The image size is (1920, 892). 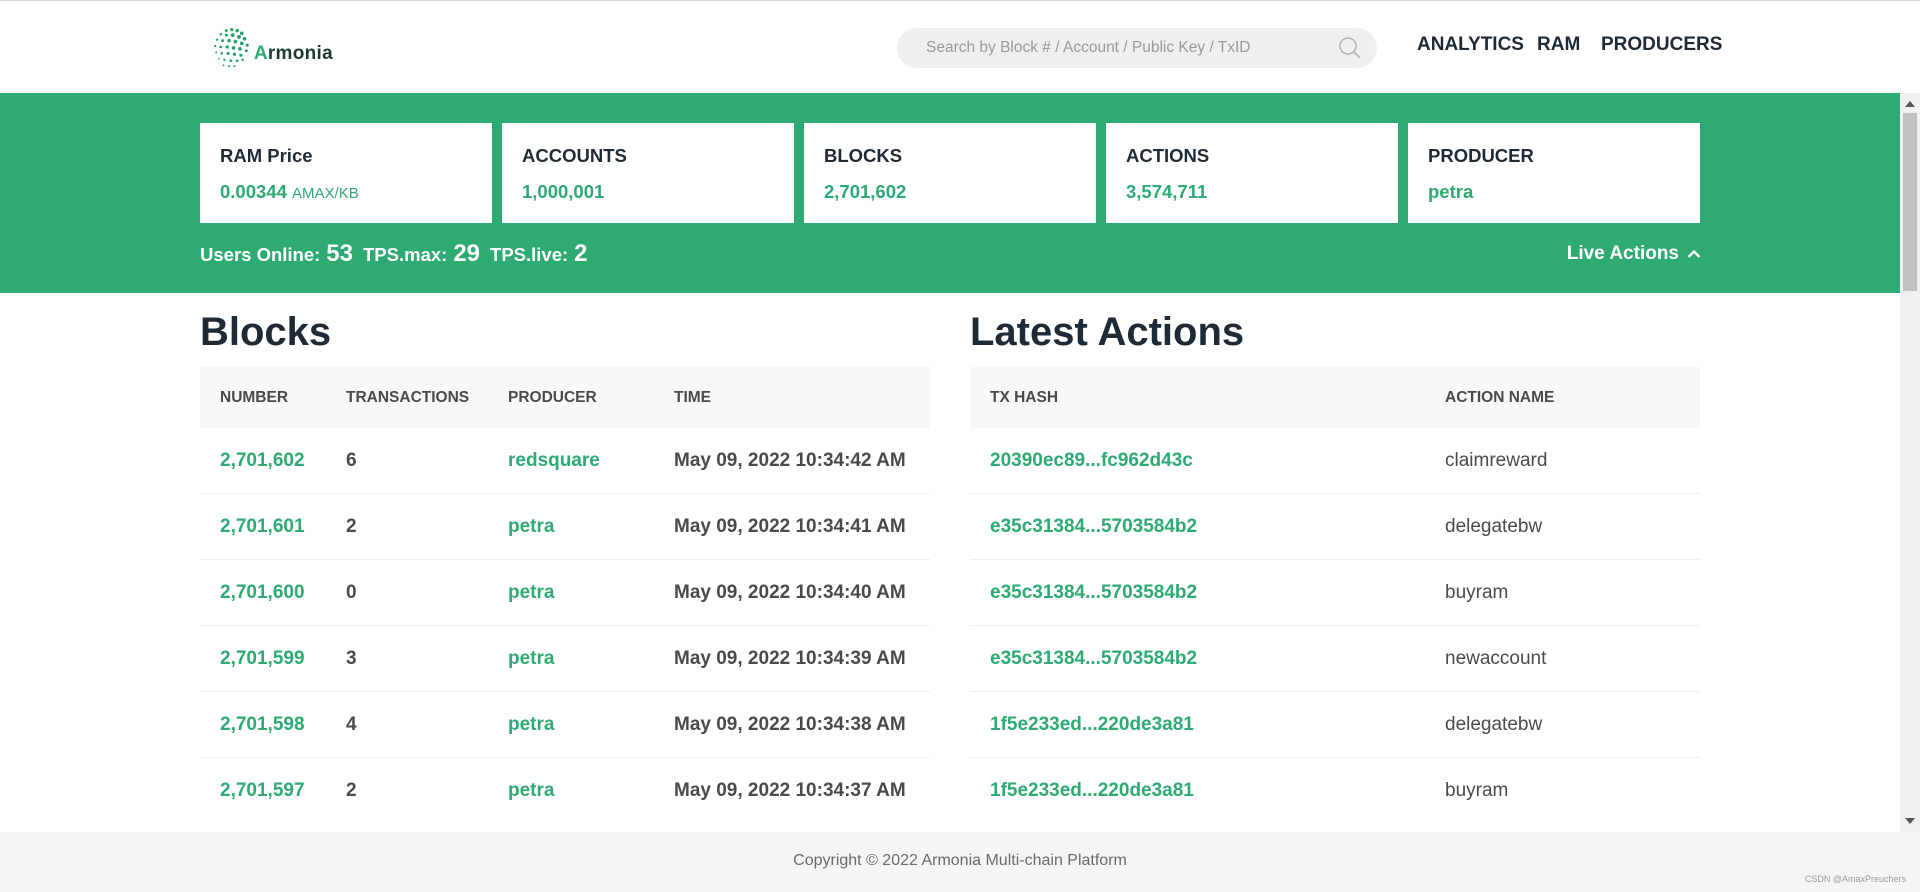 What do you see at coordinates (230, 47) in the screenshot?
I see `globe-logo-icon` at bounding box center [230, 47].